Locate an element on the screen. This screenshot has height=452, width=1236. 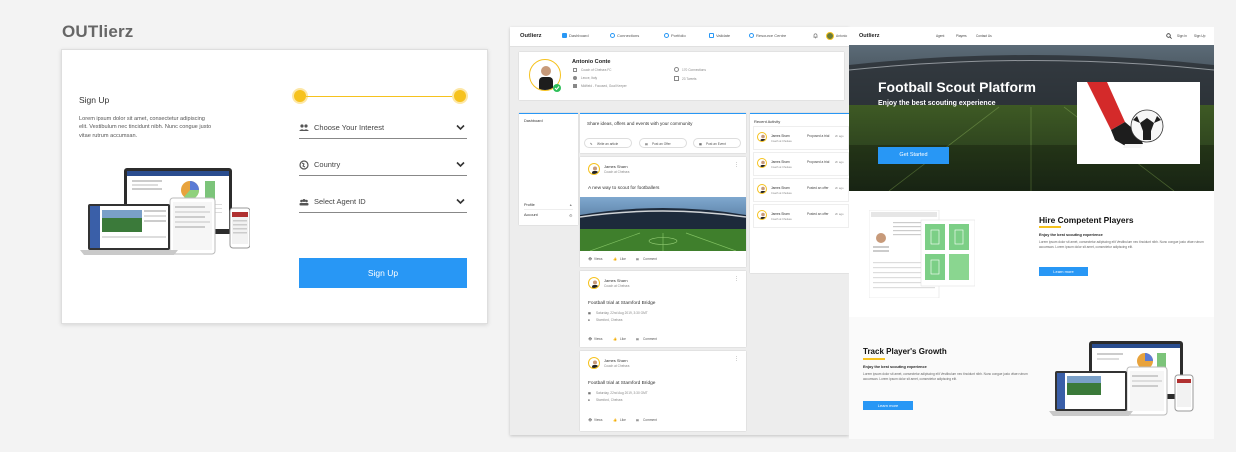
nav-connections: Connections is located at coordinates (624, 35).